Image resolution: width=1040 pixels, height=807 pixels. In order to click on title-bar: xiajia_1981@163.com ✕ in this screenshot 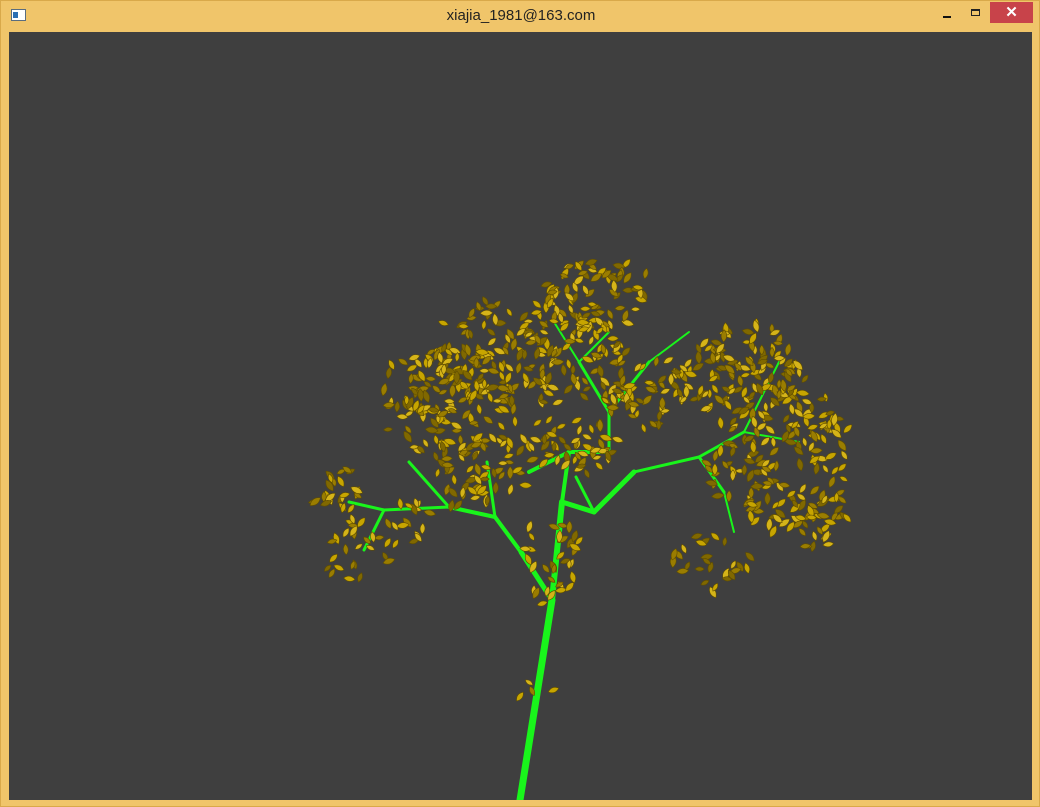, I will do `click(520, 16)`.